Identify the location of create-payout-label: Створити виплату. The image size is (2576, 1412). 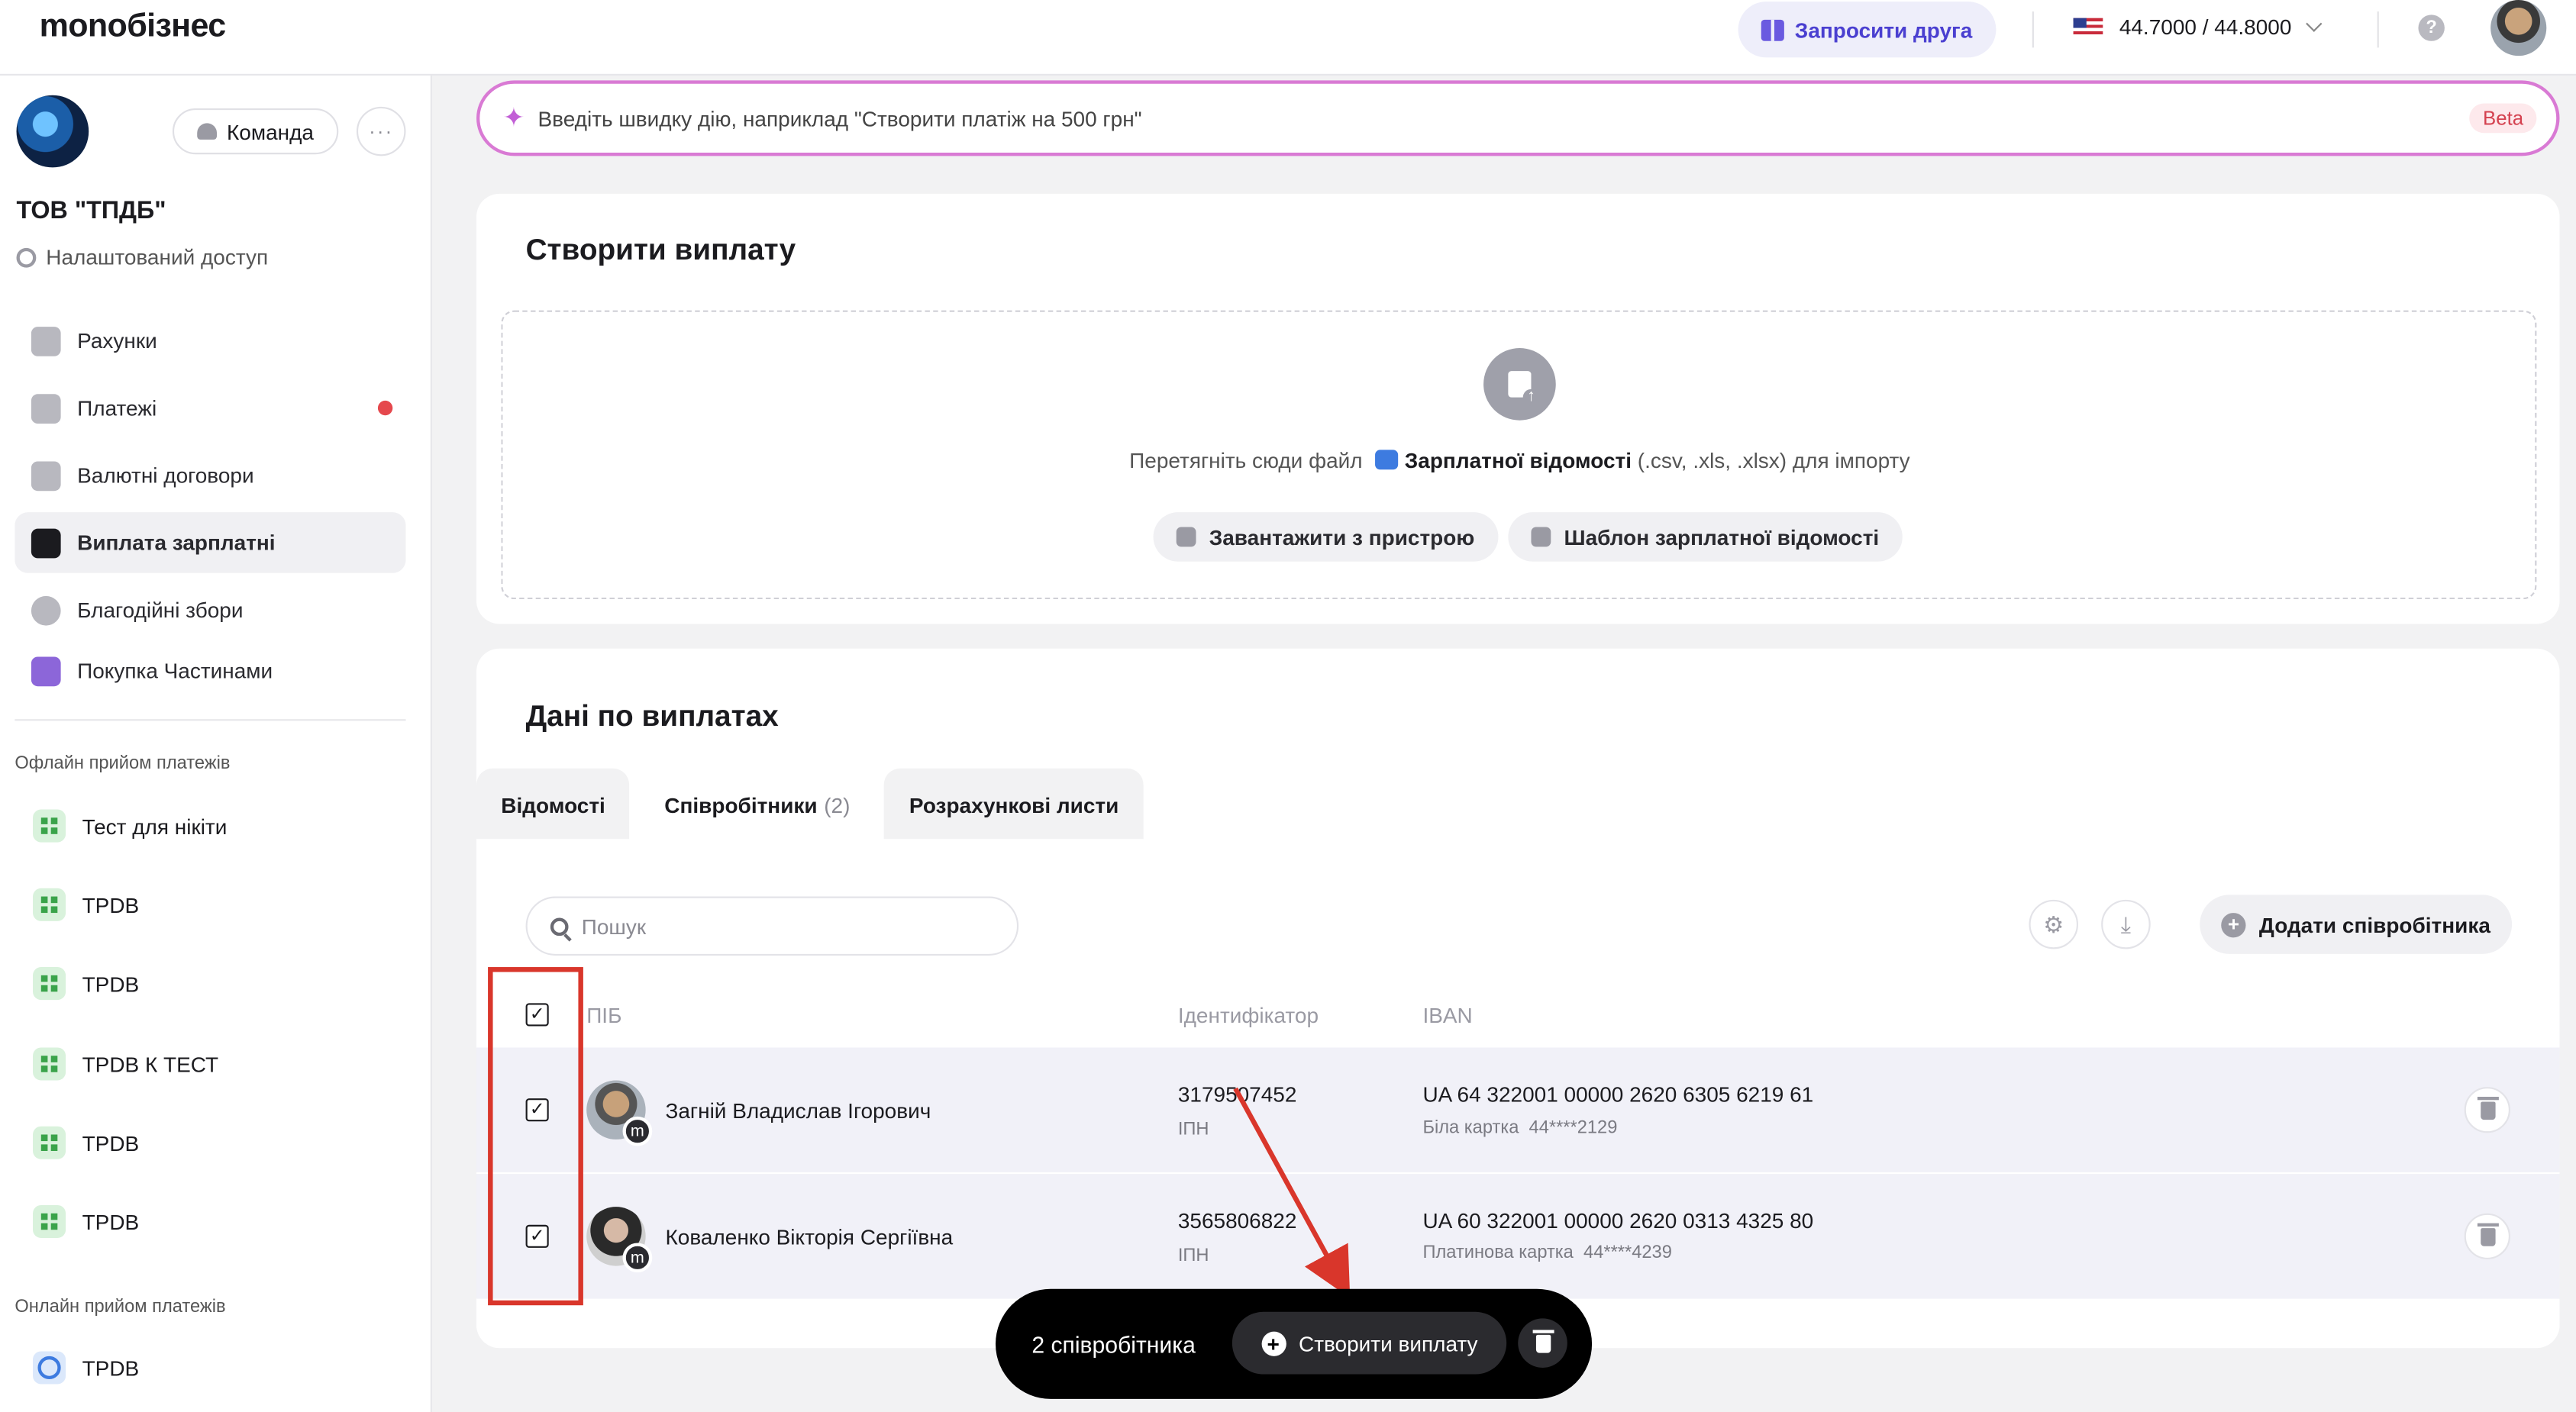
(1388, 1343).